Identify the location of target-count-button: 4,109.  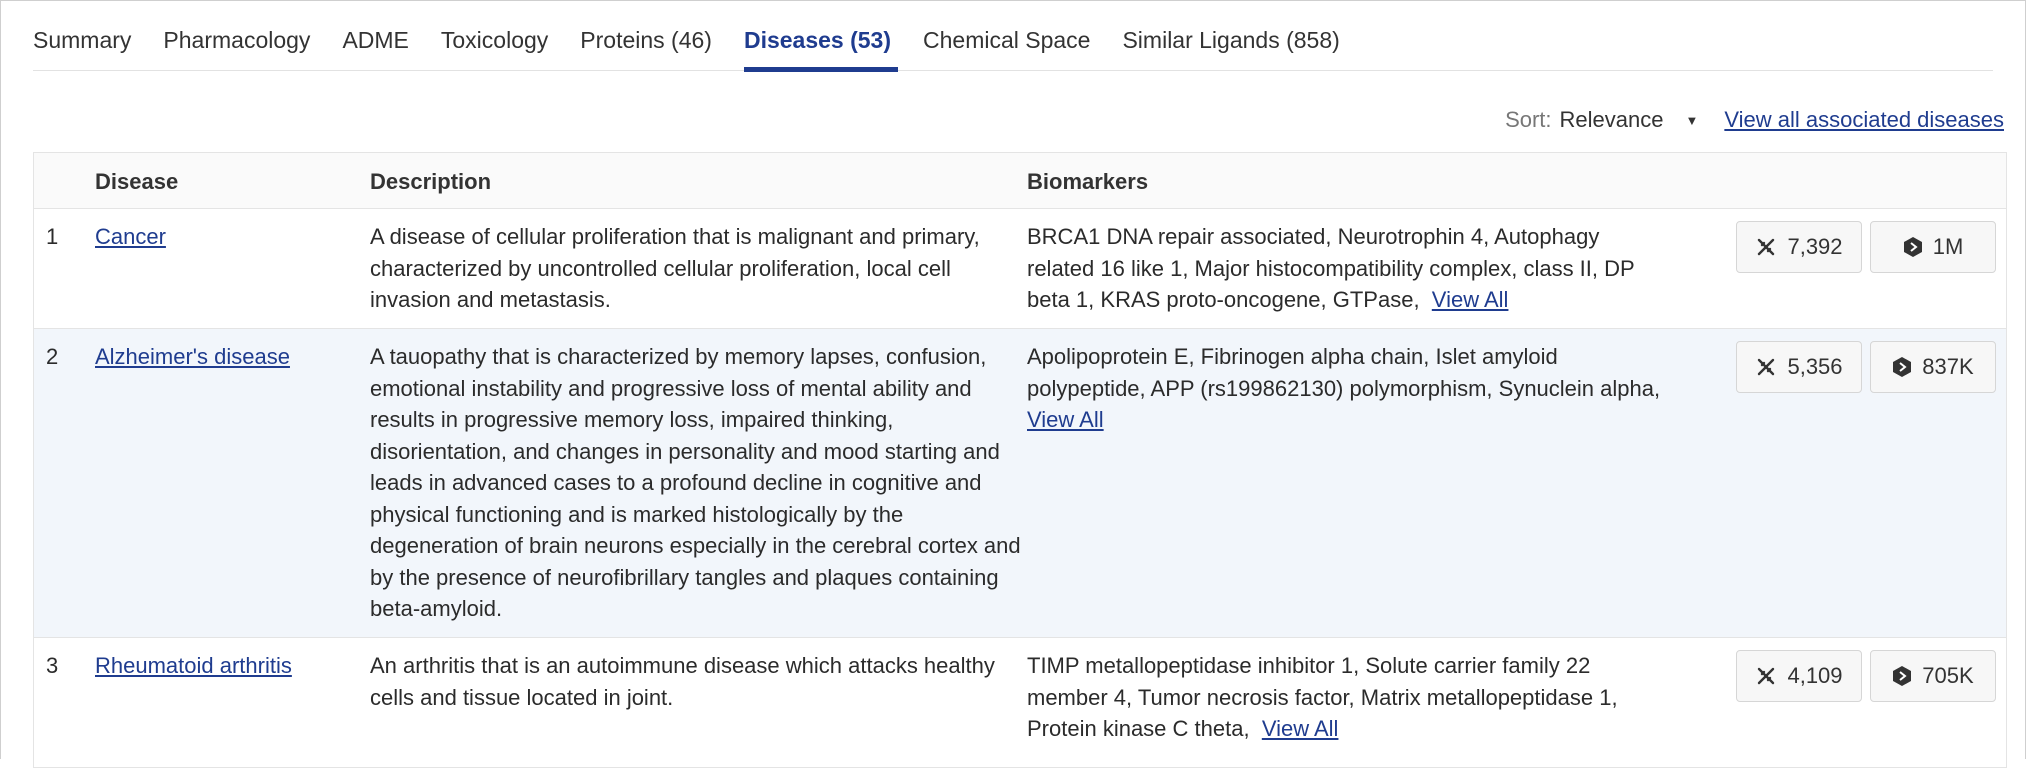
(1799, 676).